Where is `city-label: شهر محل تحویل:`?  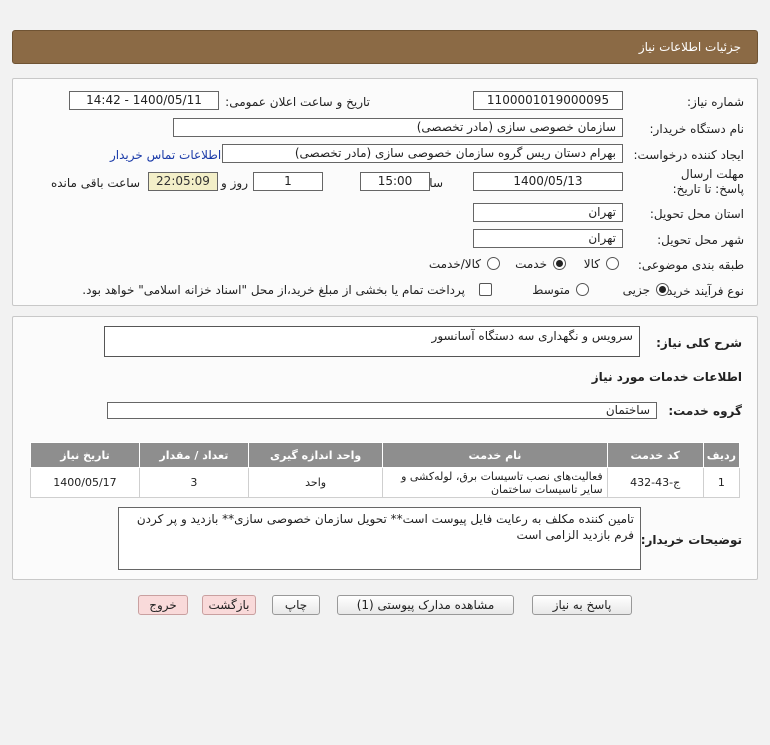 city-label: شهر محل تحویل: is located at coordinates (700, 240).